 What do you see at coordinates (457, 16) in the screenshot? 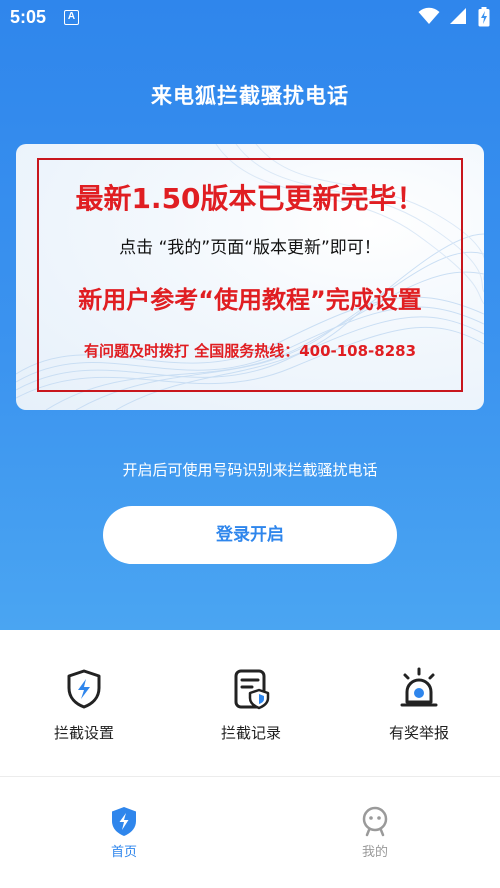
I see `signal-icon` at bounding box center [457, 16].